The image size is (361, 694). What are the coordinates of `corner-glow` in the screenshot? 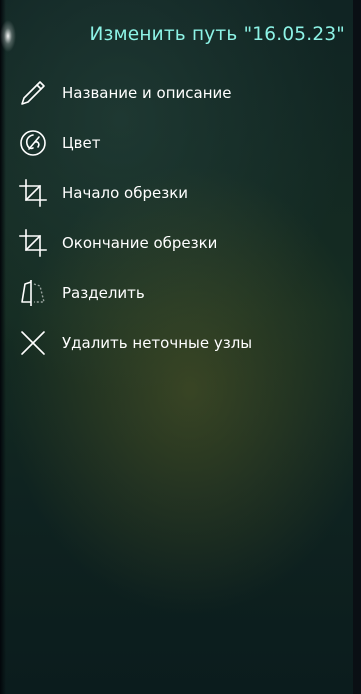 It's located at (11, 36).